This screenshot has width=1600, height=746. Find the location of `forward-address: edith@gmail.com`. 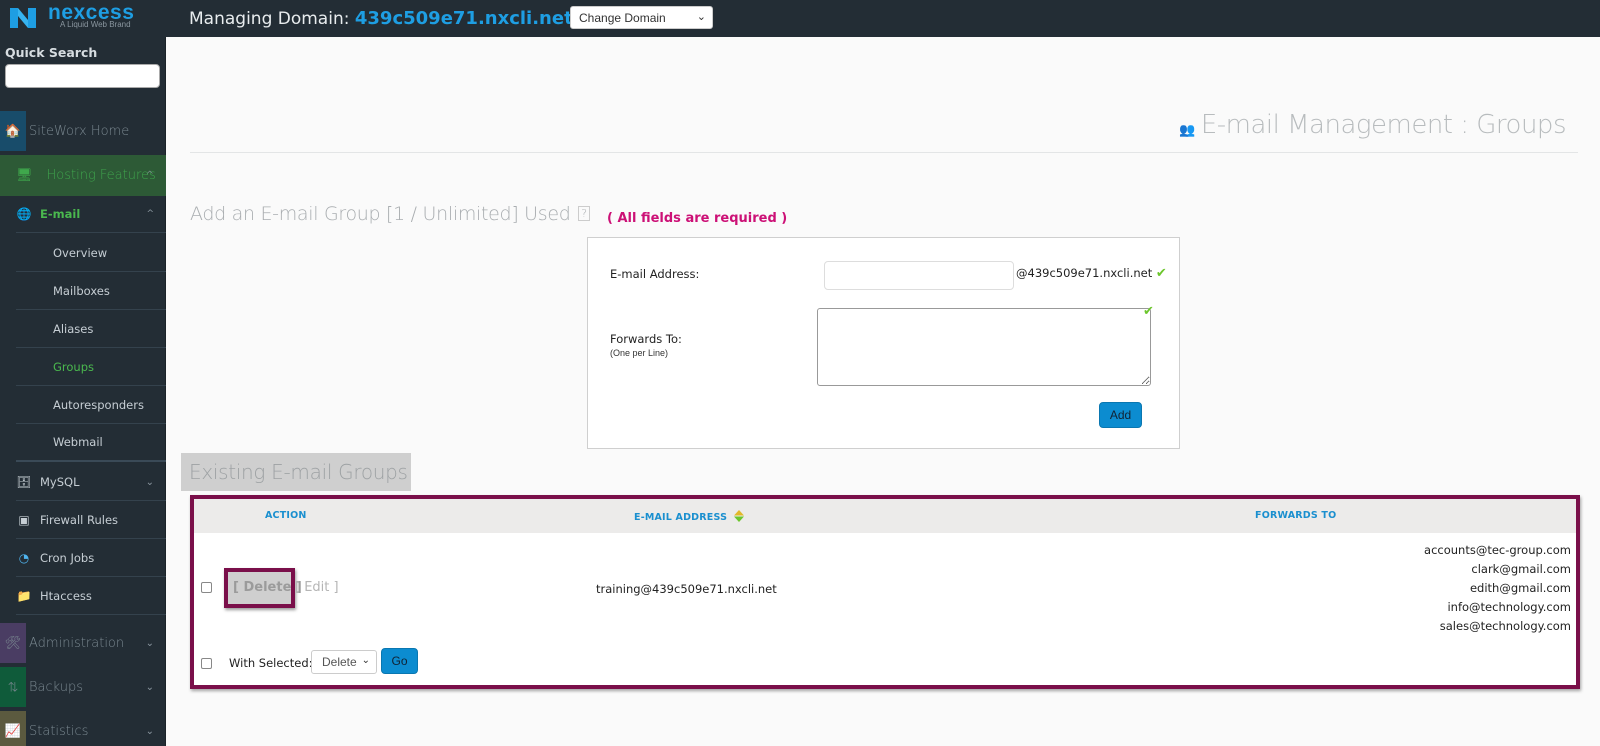

forward-address: edith@gmail.com is located at coordinates (1520, 588).